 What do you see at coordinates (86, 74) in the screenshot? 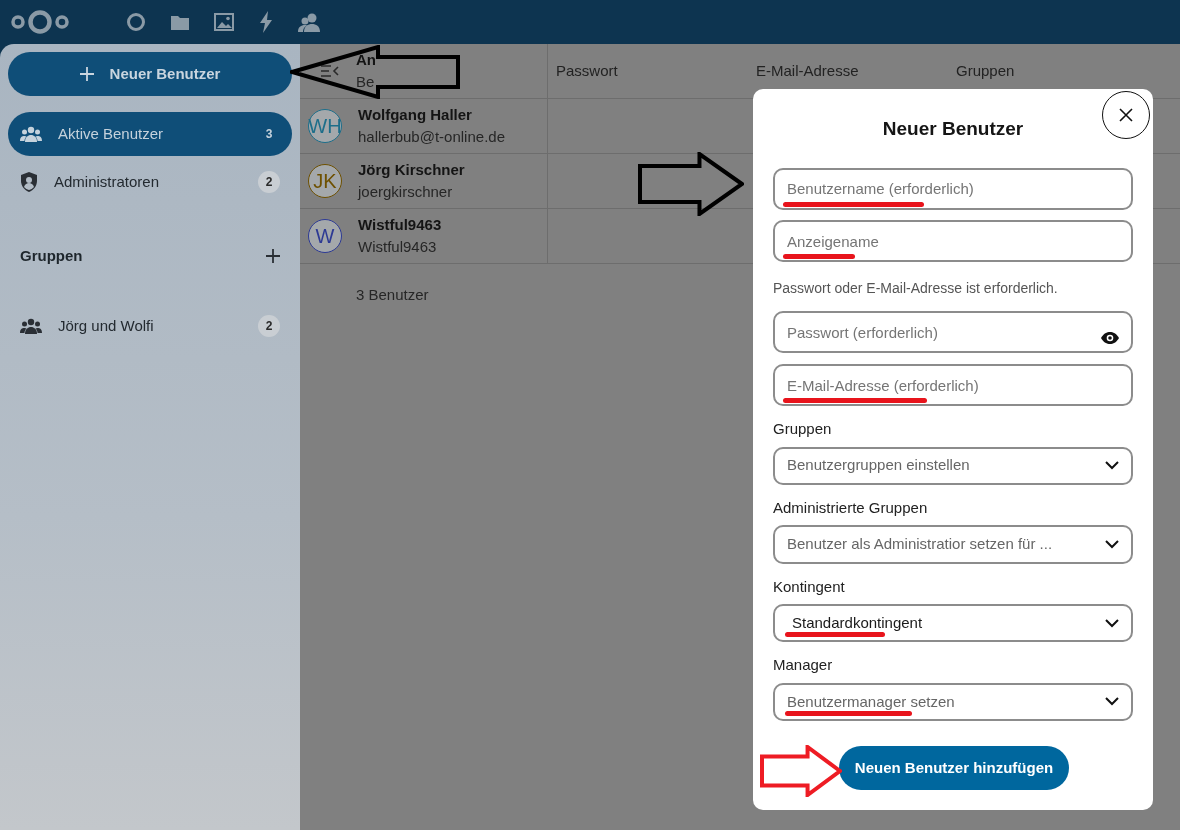
I see `plus-icon` at bounding box center [86, 74].